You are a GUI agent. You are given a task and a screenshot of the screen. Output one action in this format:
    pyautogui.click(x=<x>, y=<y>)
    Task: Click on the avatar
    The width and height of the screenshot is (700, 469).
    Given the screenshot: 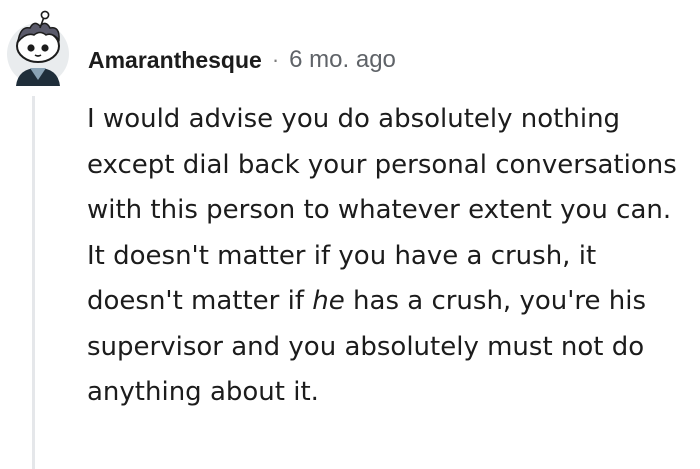 What is the action you would take?
    pyautogui.click(x=38, y=48)
    